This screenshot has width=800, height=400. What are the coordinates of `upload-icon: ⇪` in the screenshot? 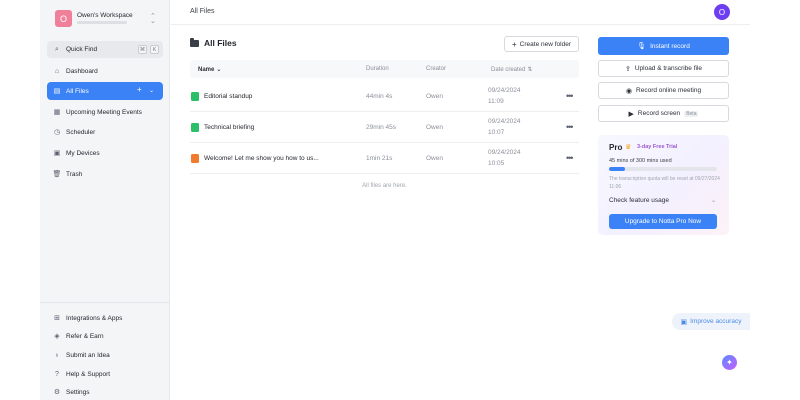 It's located at (627, 69).